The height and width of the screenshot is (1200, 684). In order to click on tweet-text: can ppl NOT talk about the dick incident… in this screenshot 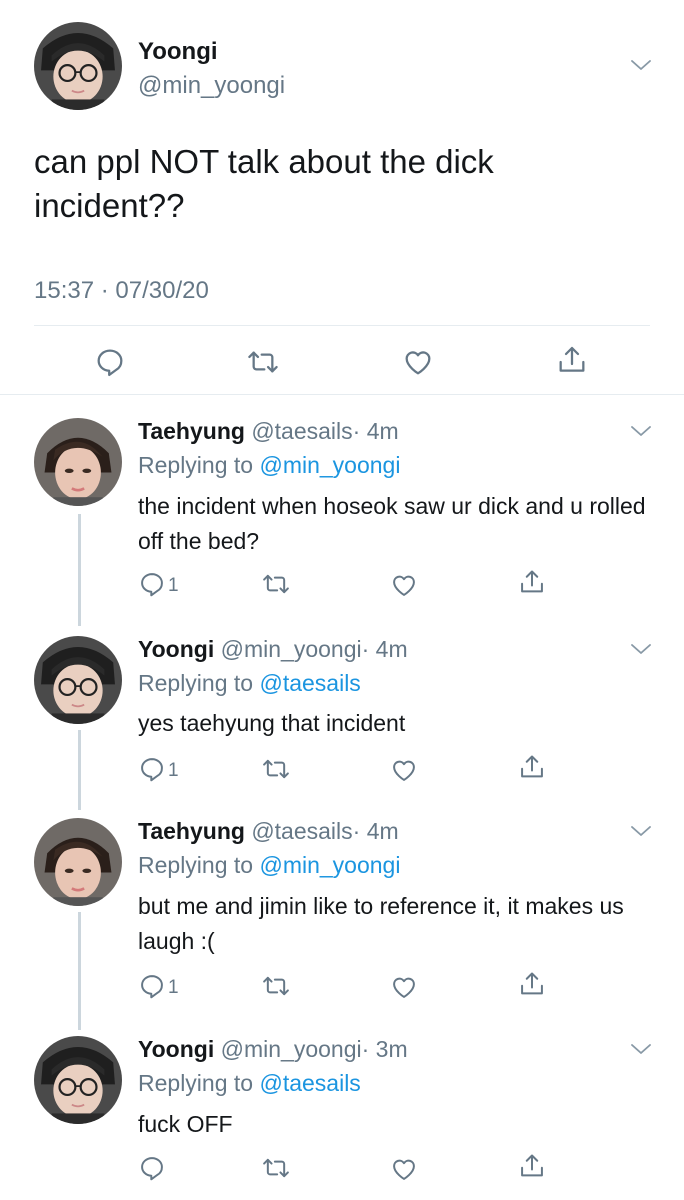, I will do `click(264, 183)`.